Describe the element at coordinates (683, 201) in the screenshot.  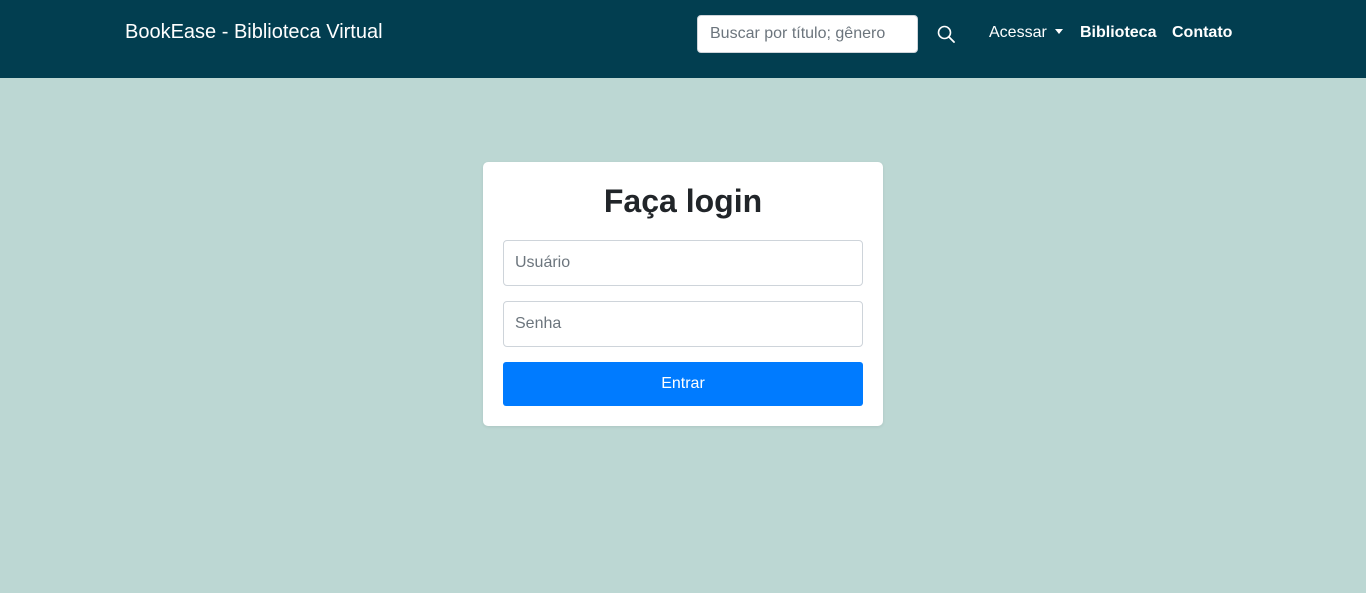
I see `login-title: Faça login` at that location.